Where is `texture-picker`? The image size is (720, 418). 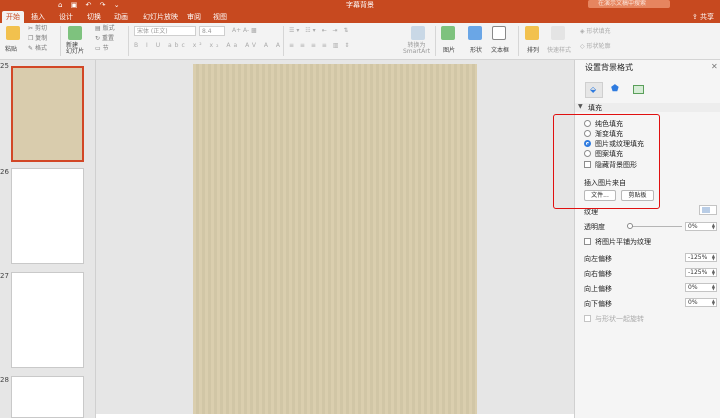 texture-picker is located at coordinates (708, 210).